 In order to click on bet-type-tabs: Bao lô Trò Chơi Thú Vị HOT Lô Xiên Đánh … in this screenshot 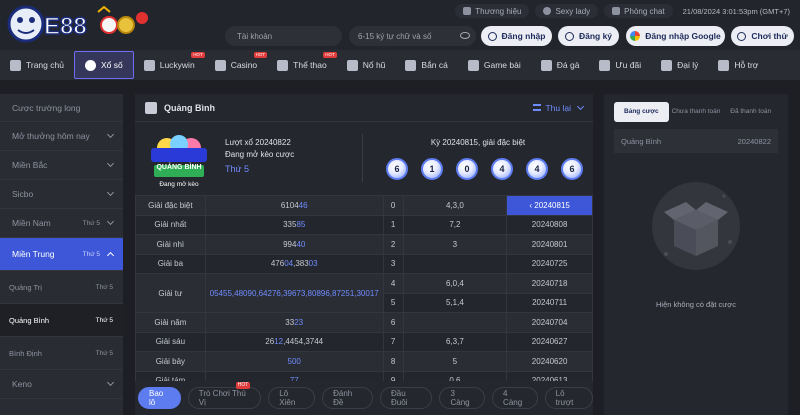, I will do `click(364, 398)`.